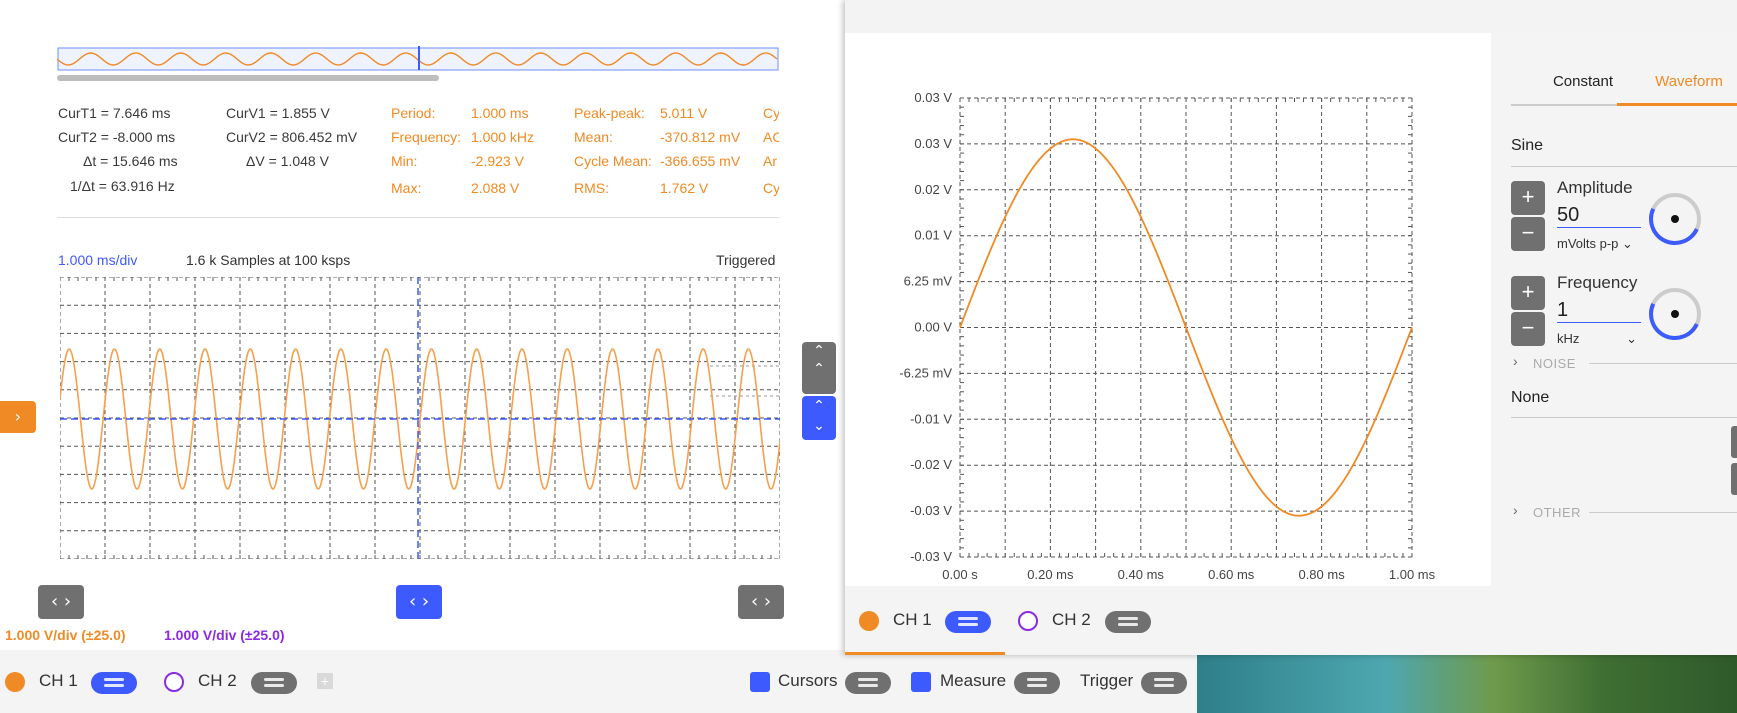 This screenshot has width=1737, height=713. Describe the element at coordinates (1071, 620) in the screenshot. I see `gen-ch2-label: CH 2` at that location.